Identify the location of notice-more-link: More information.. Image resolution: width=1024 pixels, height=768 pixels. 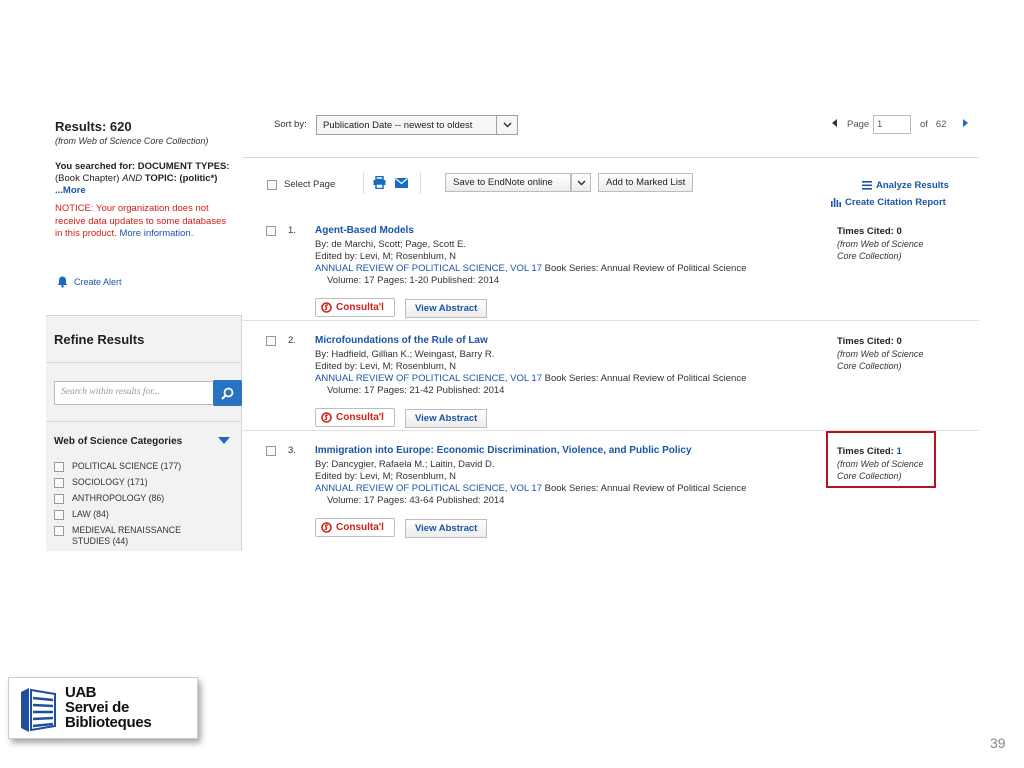
(156, 233).